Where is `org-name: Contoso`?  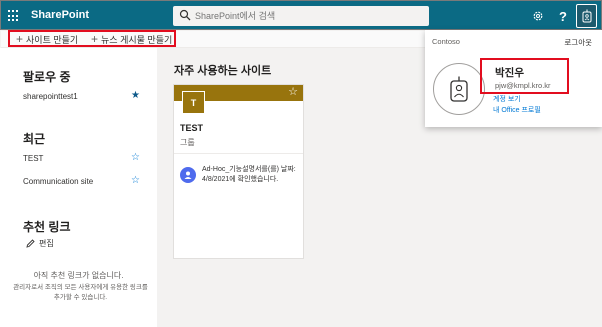
org-name: Contoso is located at coordinates (446, 41).